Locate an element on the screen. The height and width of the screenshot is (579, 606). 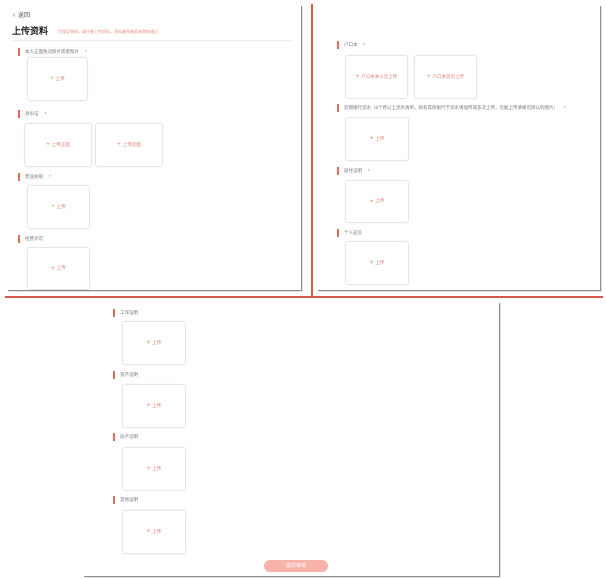
section-label-household-register: 户口本 * is located at coordinates (351, 45).